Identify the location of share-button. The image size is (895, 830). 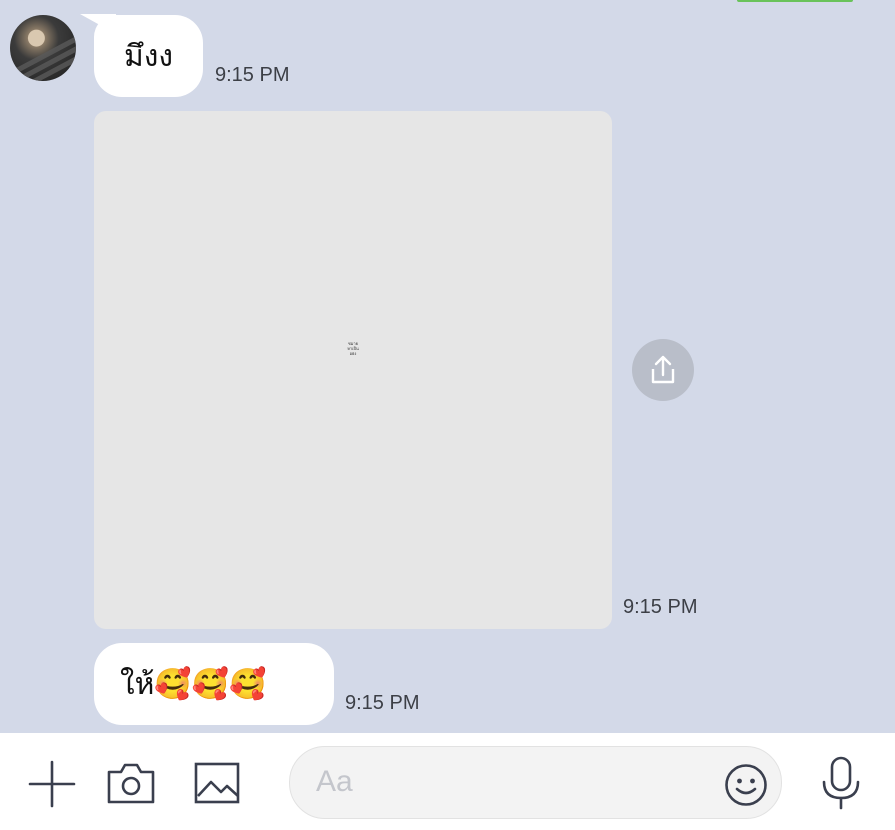
(663, 370).